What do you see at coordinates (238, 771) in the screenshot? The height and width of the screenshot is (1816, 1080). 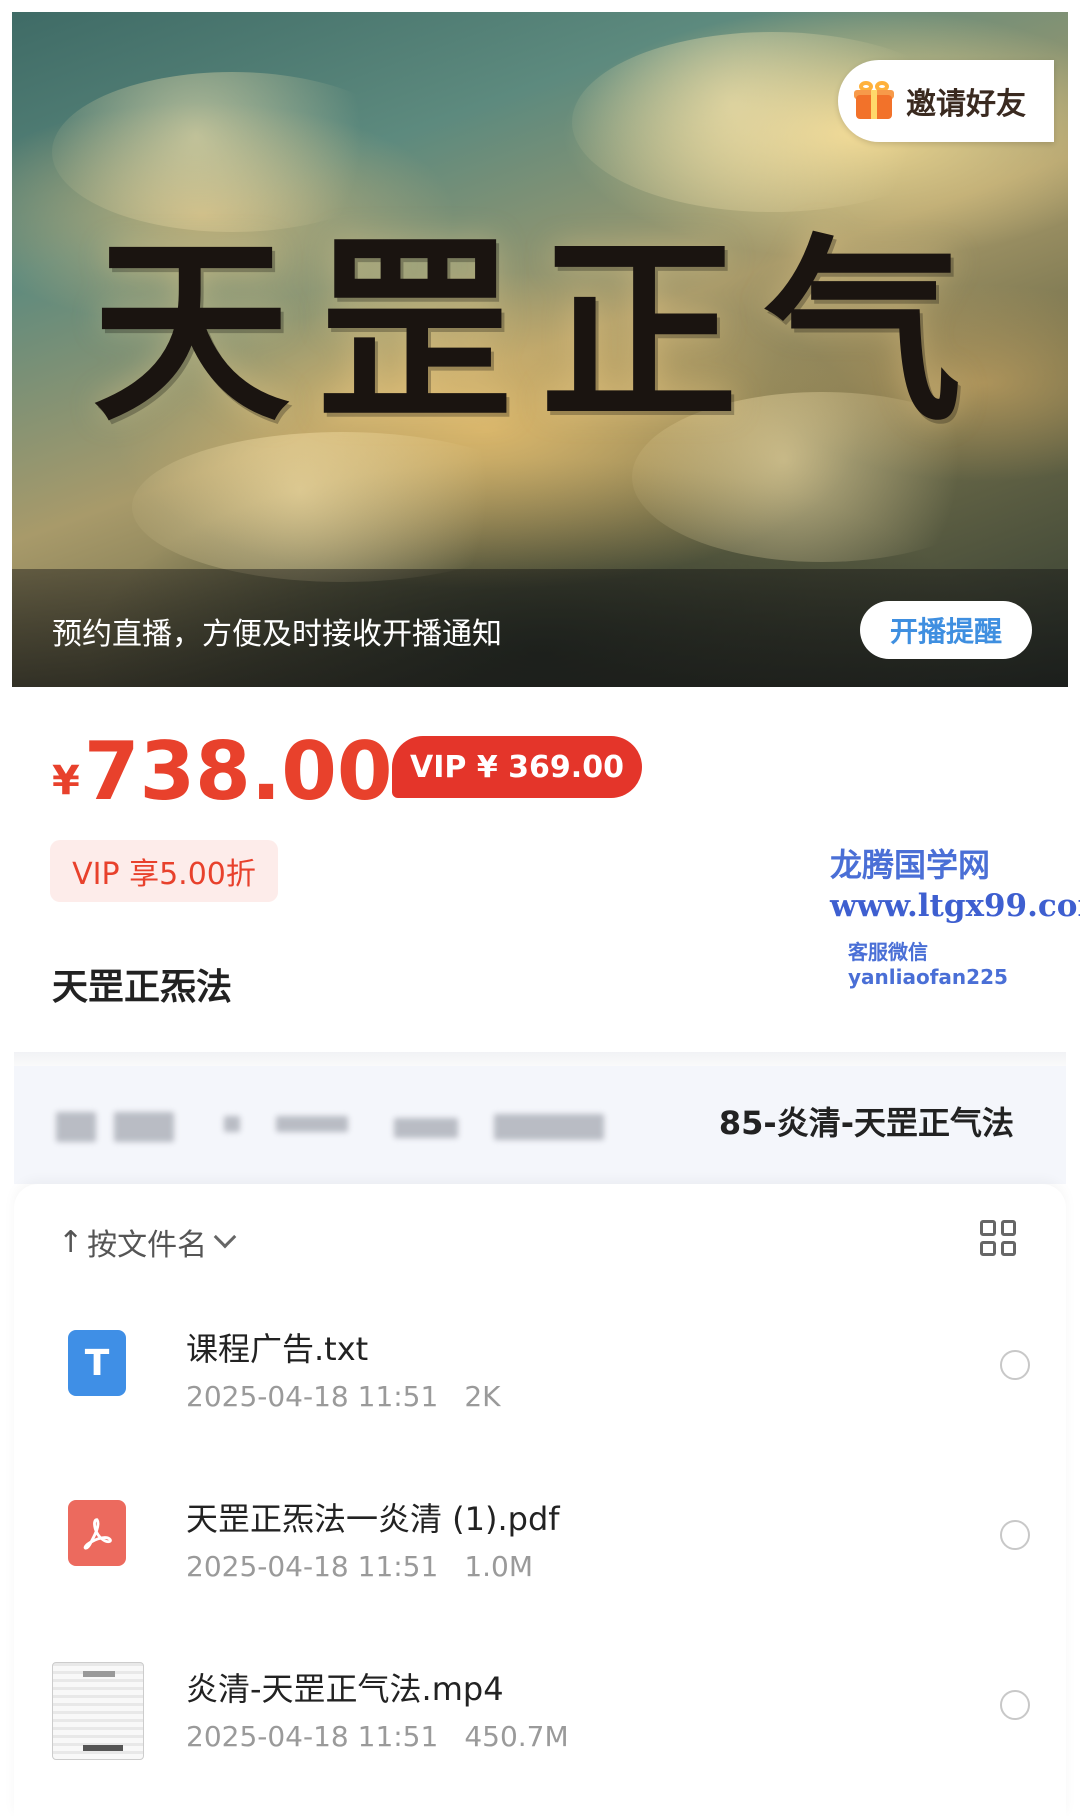 I see `price-amount: 738.00` at bounding box center [238, 771].